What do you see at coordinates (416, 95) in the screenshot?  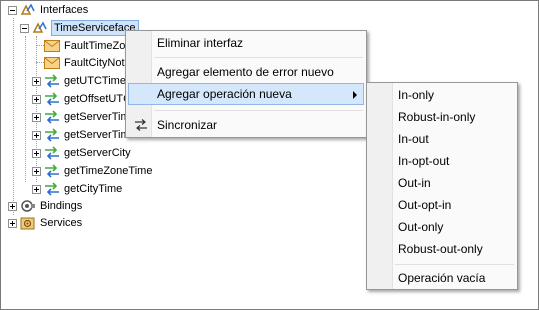 I see `menu-item-label: In-only` at bounding box center [416, 95].